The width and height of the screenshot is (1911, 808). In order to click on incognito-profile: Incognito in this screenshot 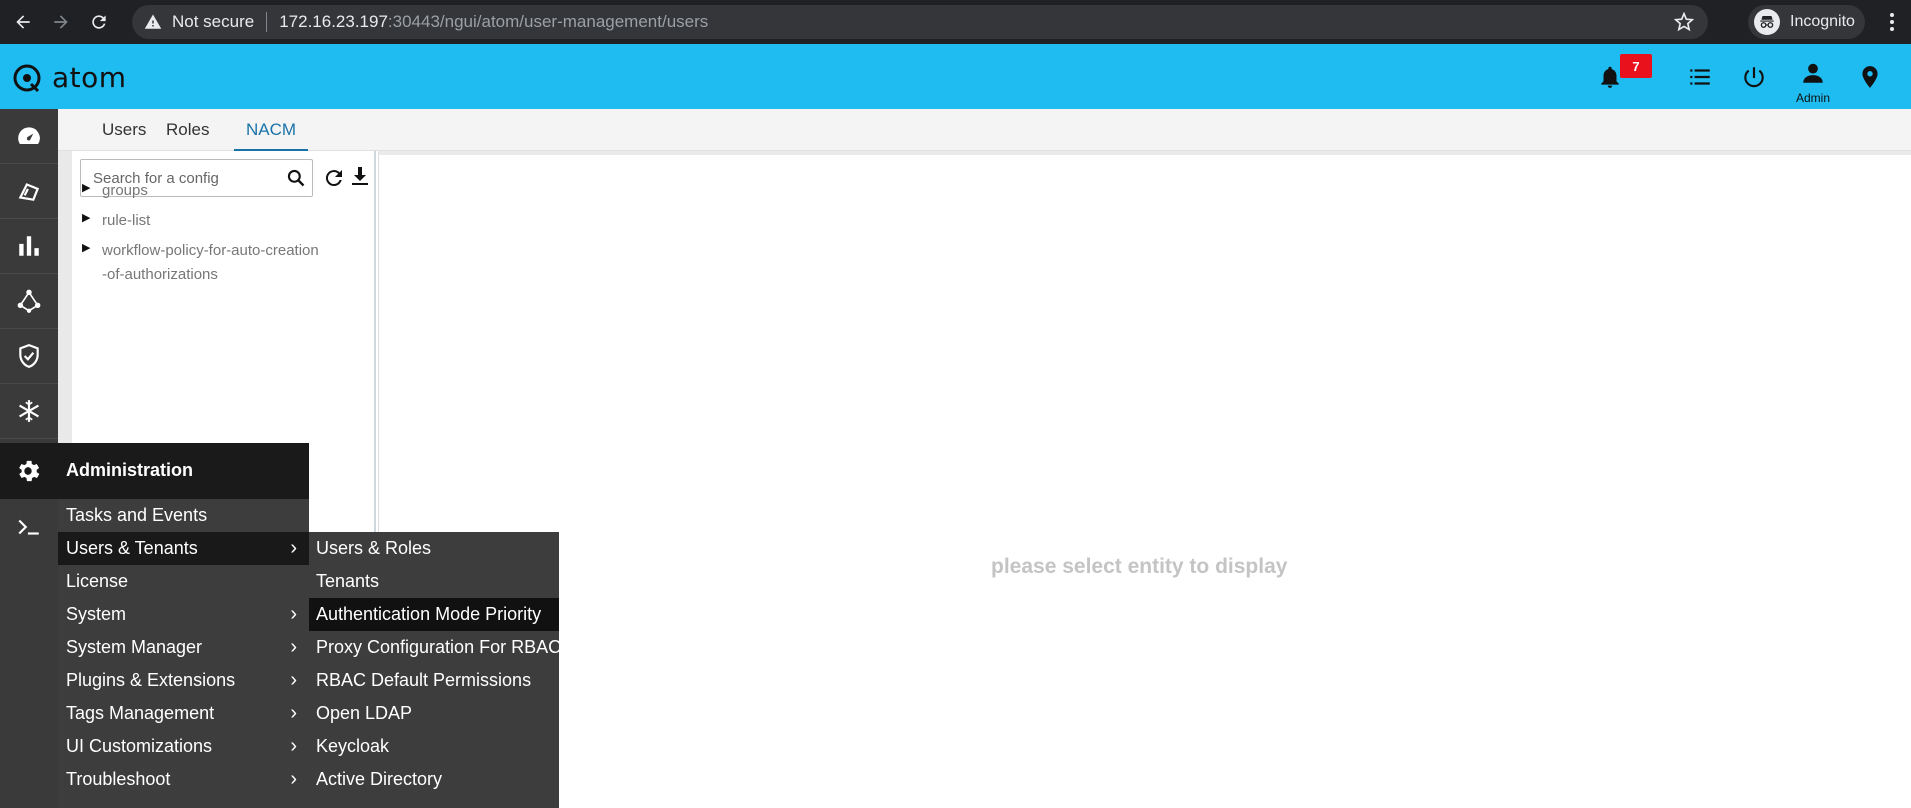, I will do `click(1806, 22)`.